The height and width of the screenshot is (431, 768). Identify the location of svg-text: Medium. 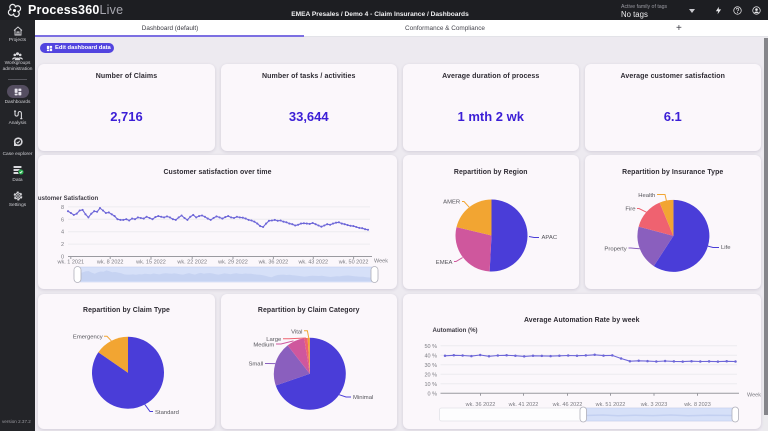
(263, 345).